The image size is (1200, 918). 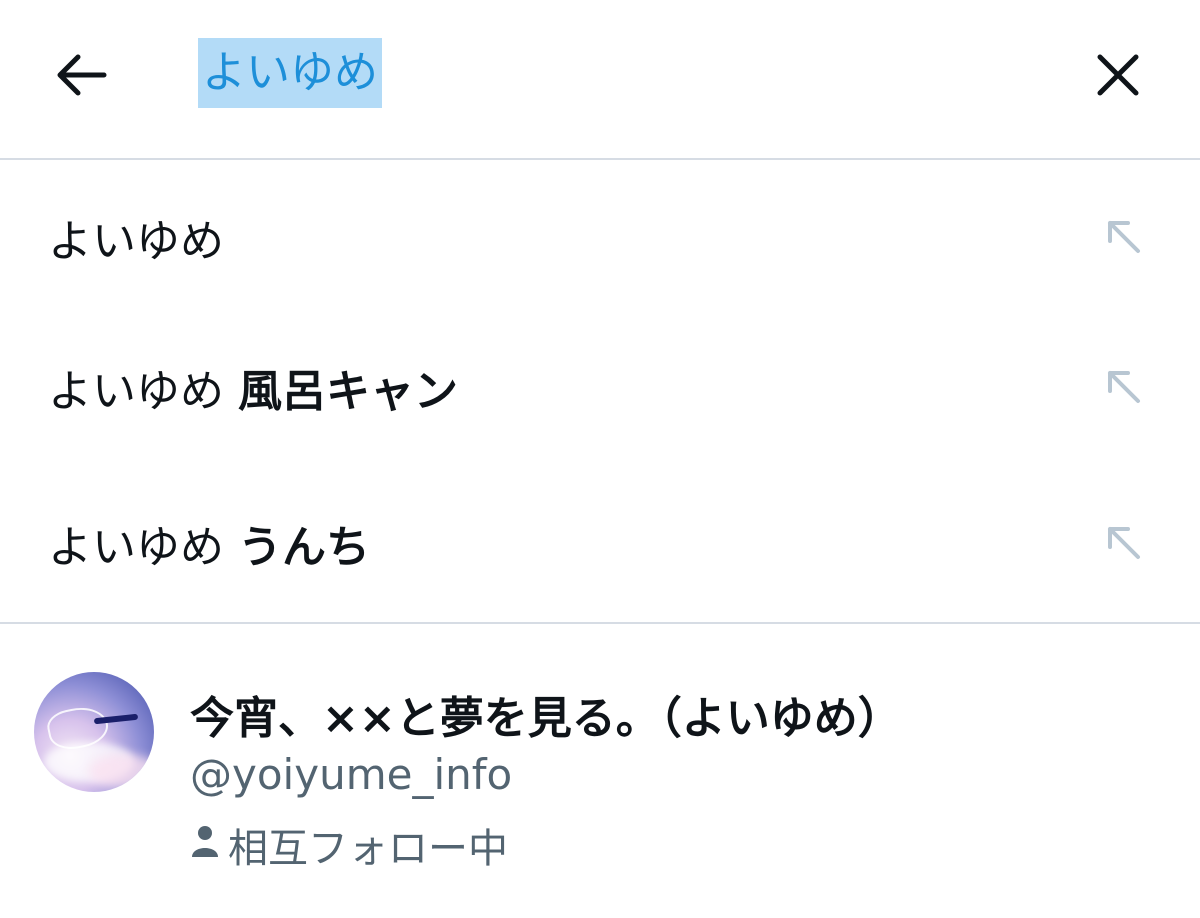 I want to click on back-button, so click(x=82, y=75).